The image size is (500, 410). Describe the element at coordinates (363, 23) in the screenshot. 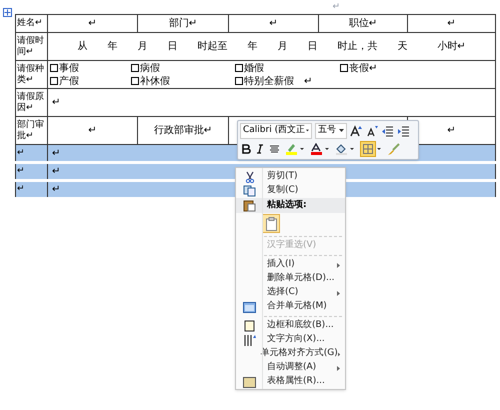

I see `table-cell: 职位↵` at that location.